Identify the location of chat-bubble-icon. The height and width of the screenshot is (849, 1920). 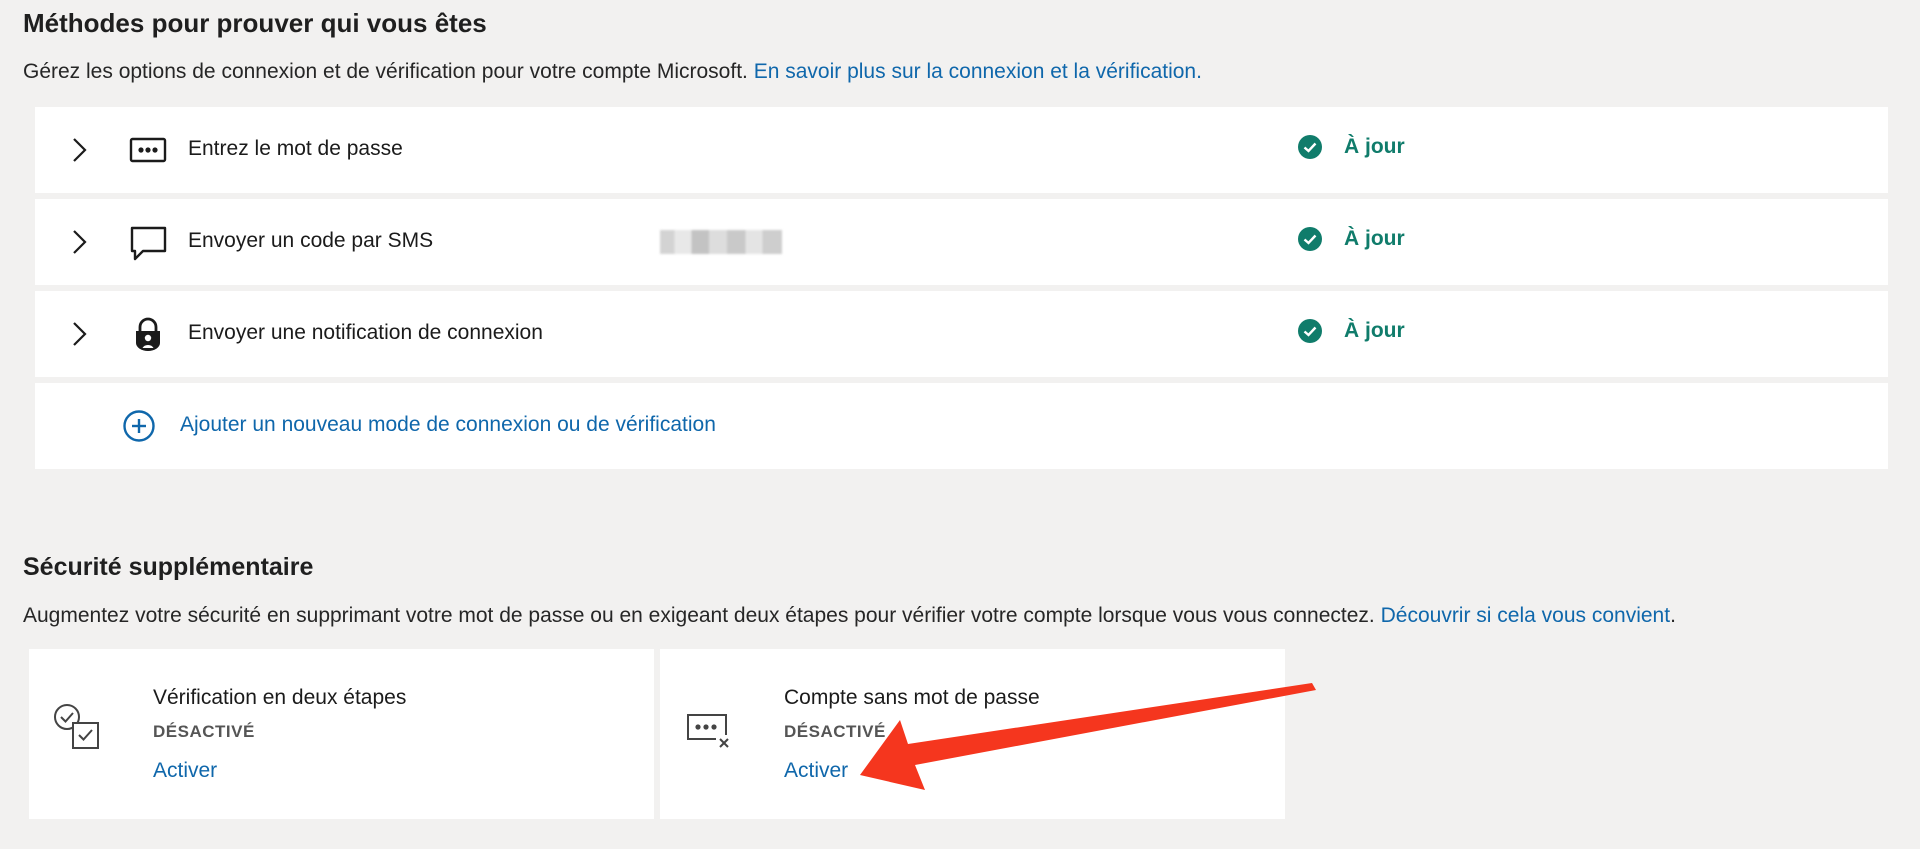
(148, 243).